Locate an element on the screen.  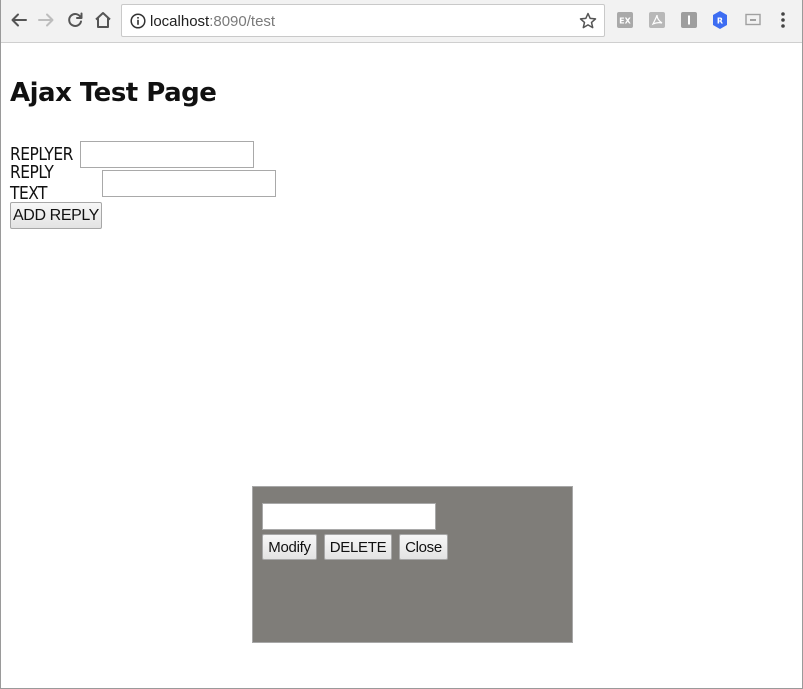
modal-reply-text-input is located at coordinates (349, 516).